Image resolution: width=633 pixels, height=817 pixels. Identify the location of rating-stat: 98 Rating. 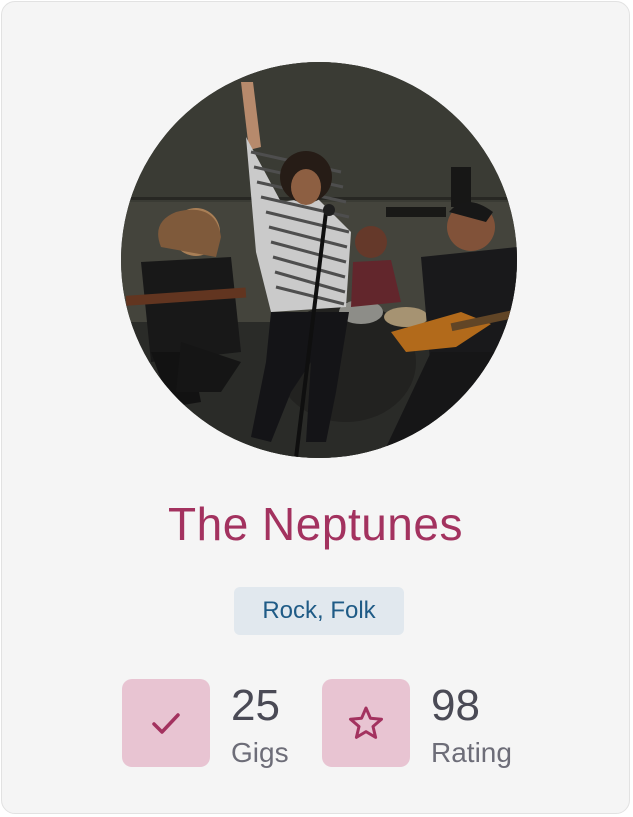
(422, 723).